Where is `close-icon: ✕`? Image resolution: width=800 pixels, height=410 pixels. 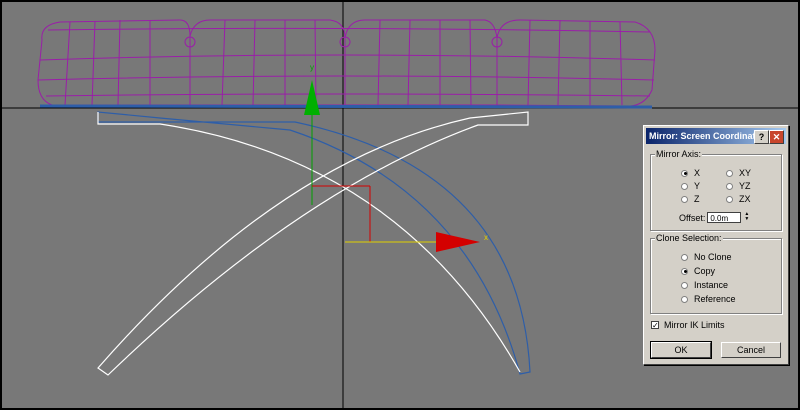 close-icon: ✕ is located at coordinates (776, 137).